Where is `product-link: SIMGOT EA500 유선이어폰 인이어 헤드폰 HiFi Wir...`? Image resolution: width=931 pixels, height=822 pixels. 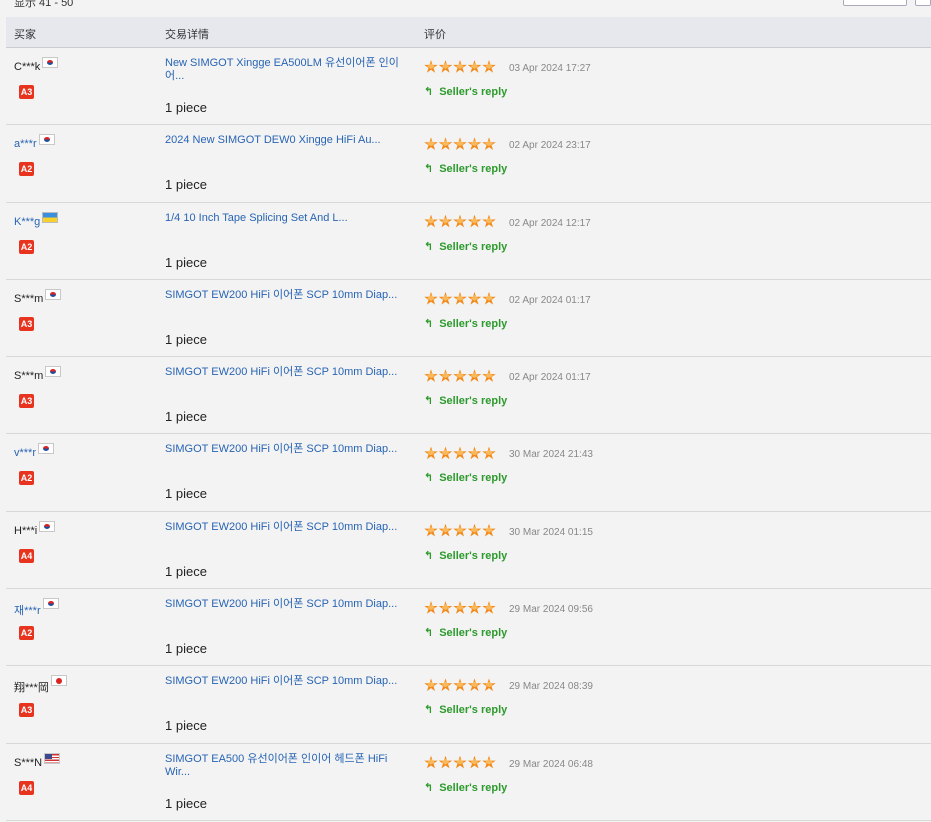
product-link: SIMGOT EA500 유선이어폰 인이어 헤드폰 HiFi Wir... is located at coordinates (285, 766).